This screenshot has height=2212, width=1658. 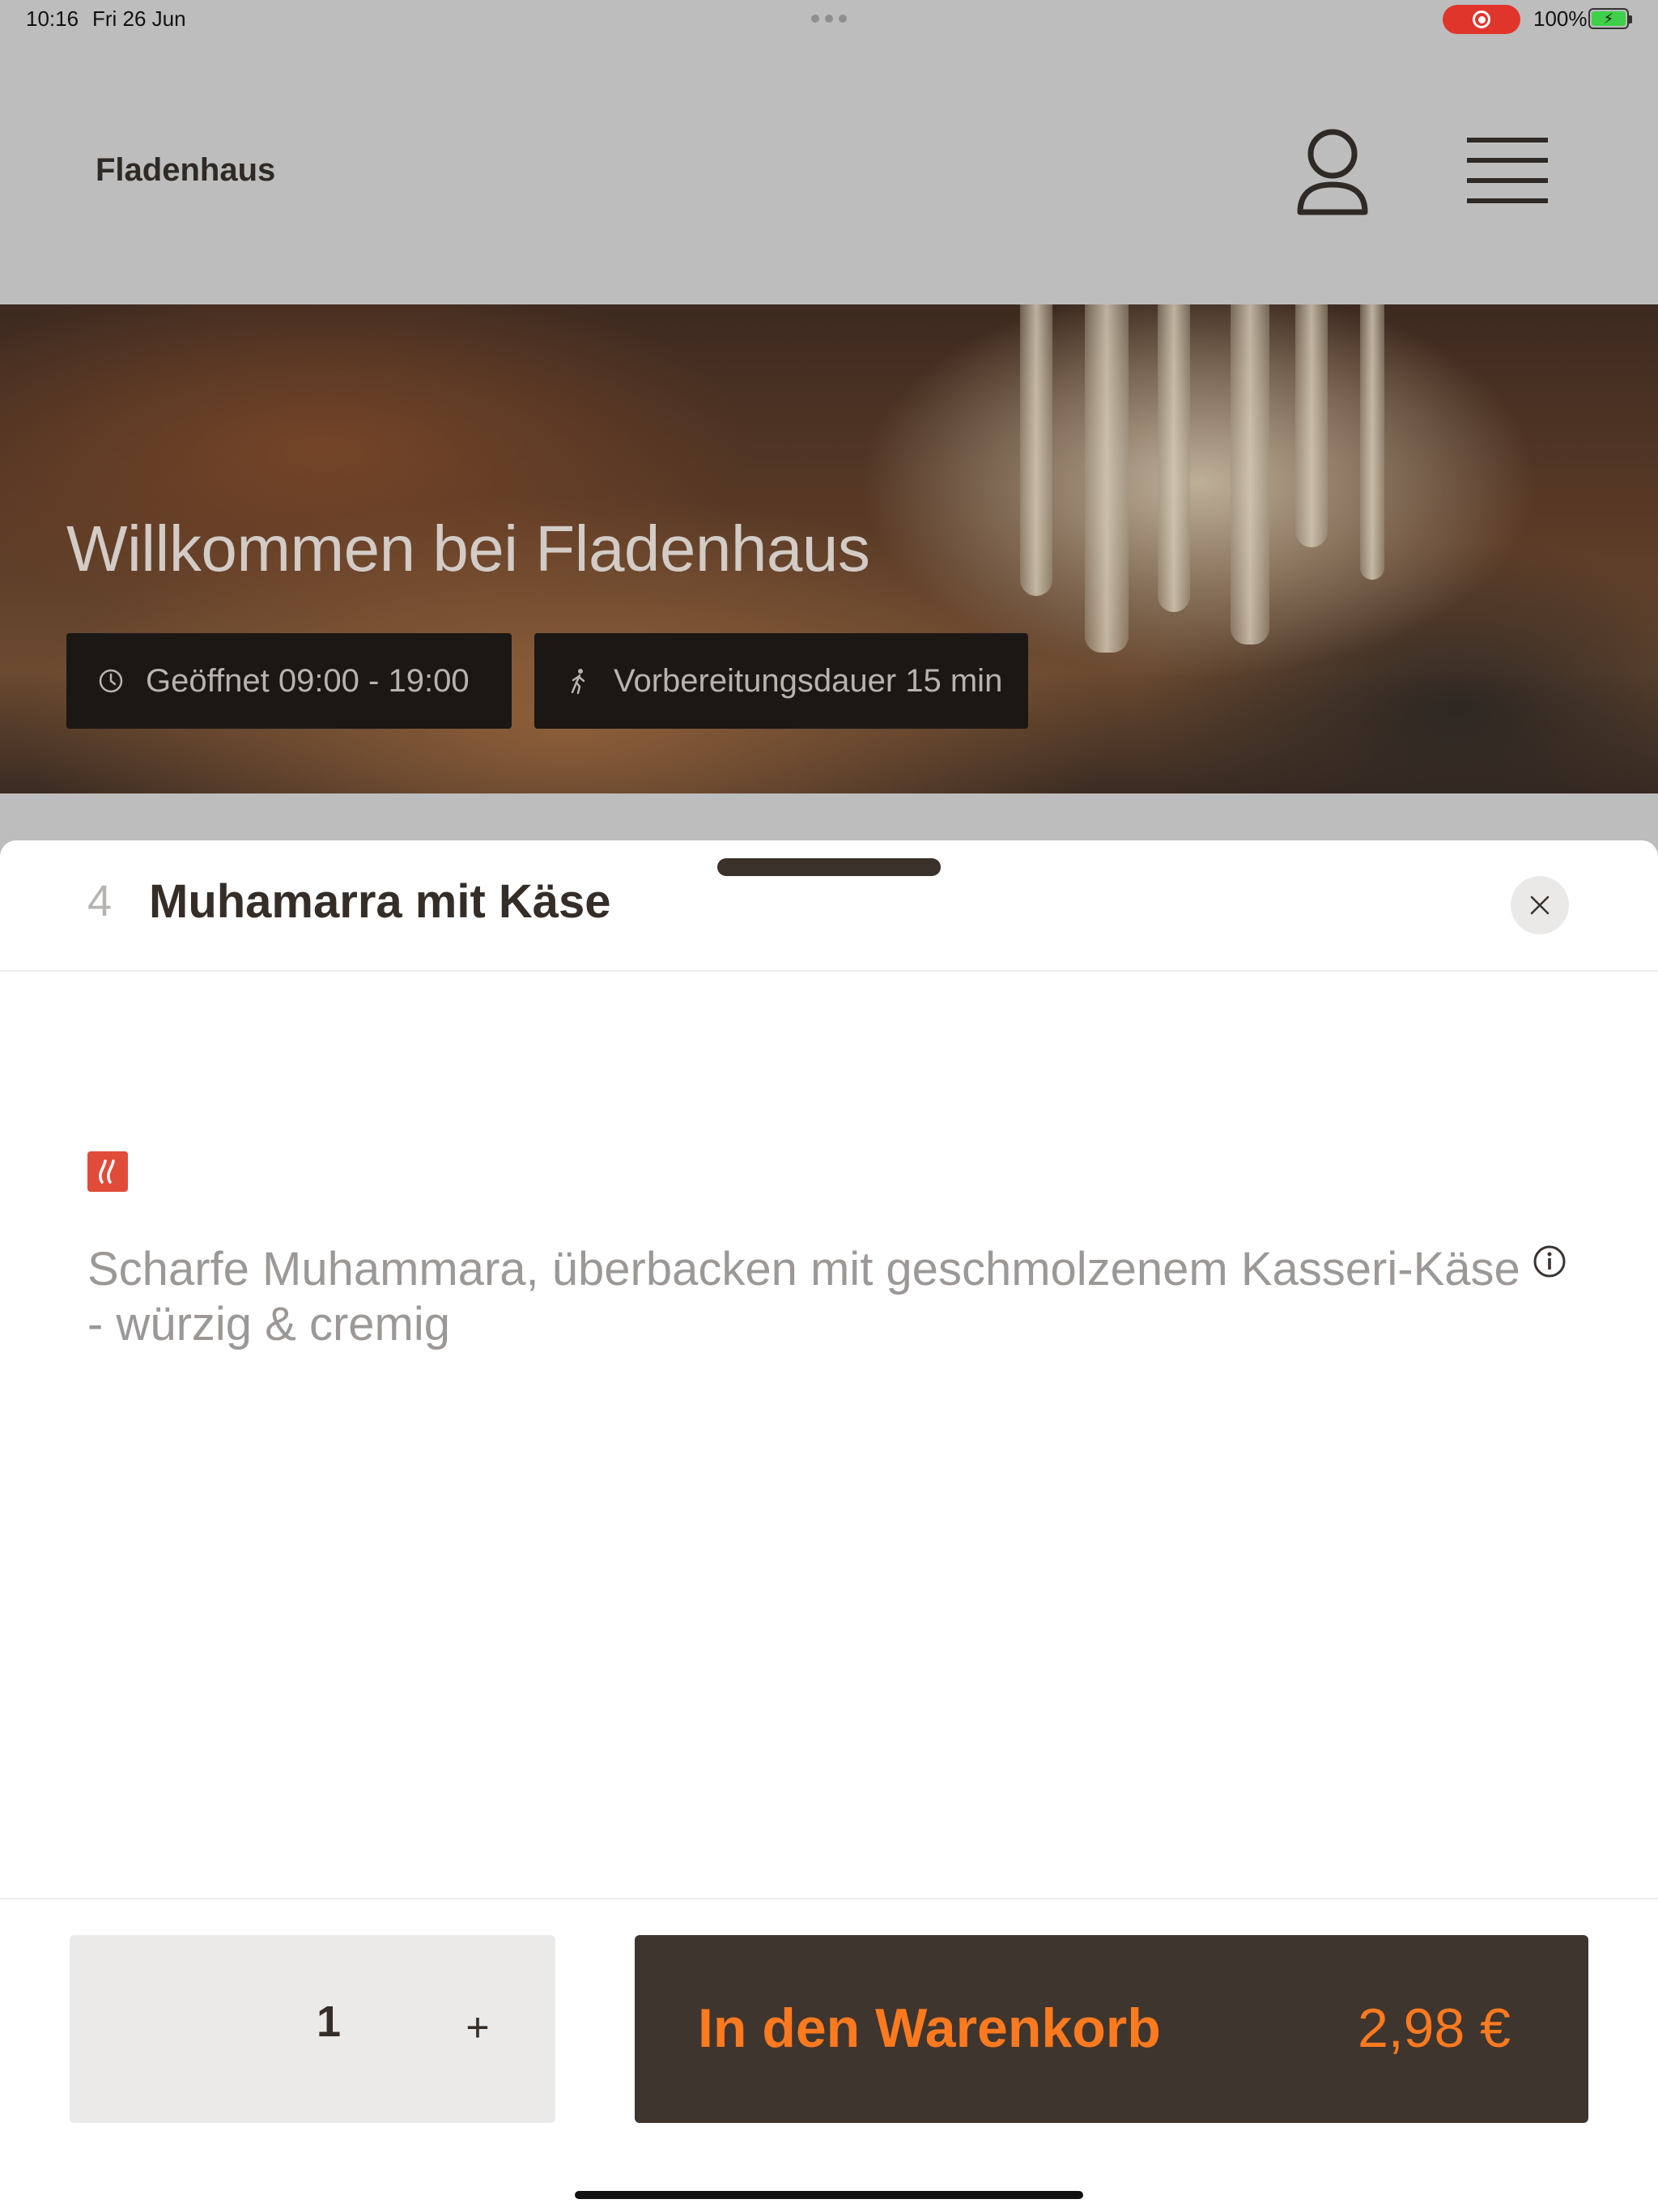 What do you see at coordinates (578, 682) in the screenshot?
I see `walking-icon` at bounding box center [578, 682].